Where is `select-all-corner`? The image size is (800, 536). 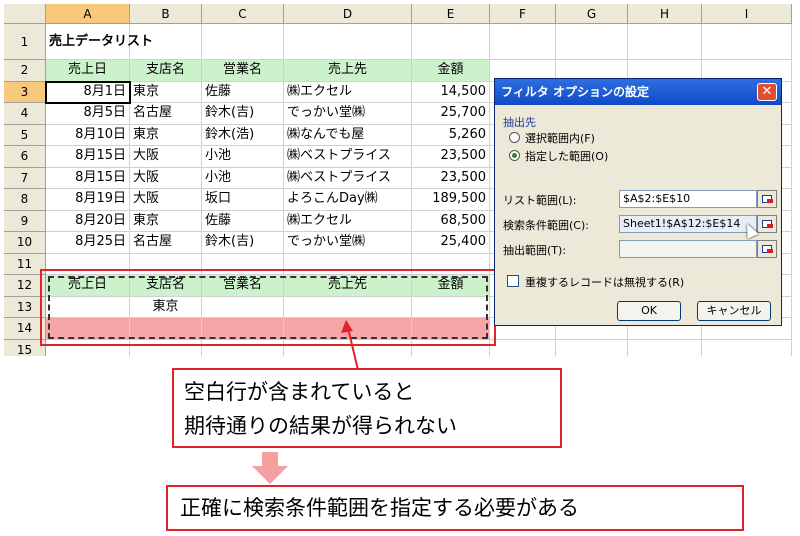
select-all-corner is located at coordinates (25, 14).